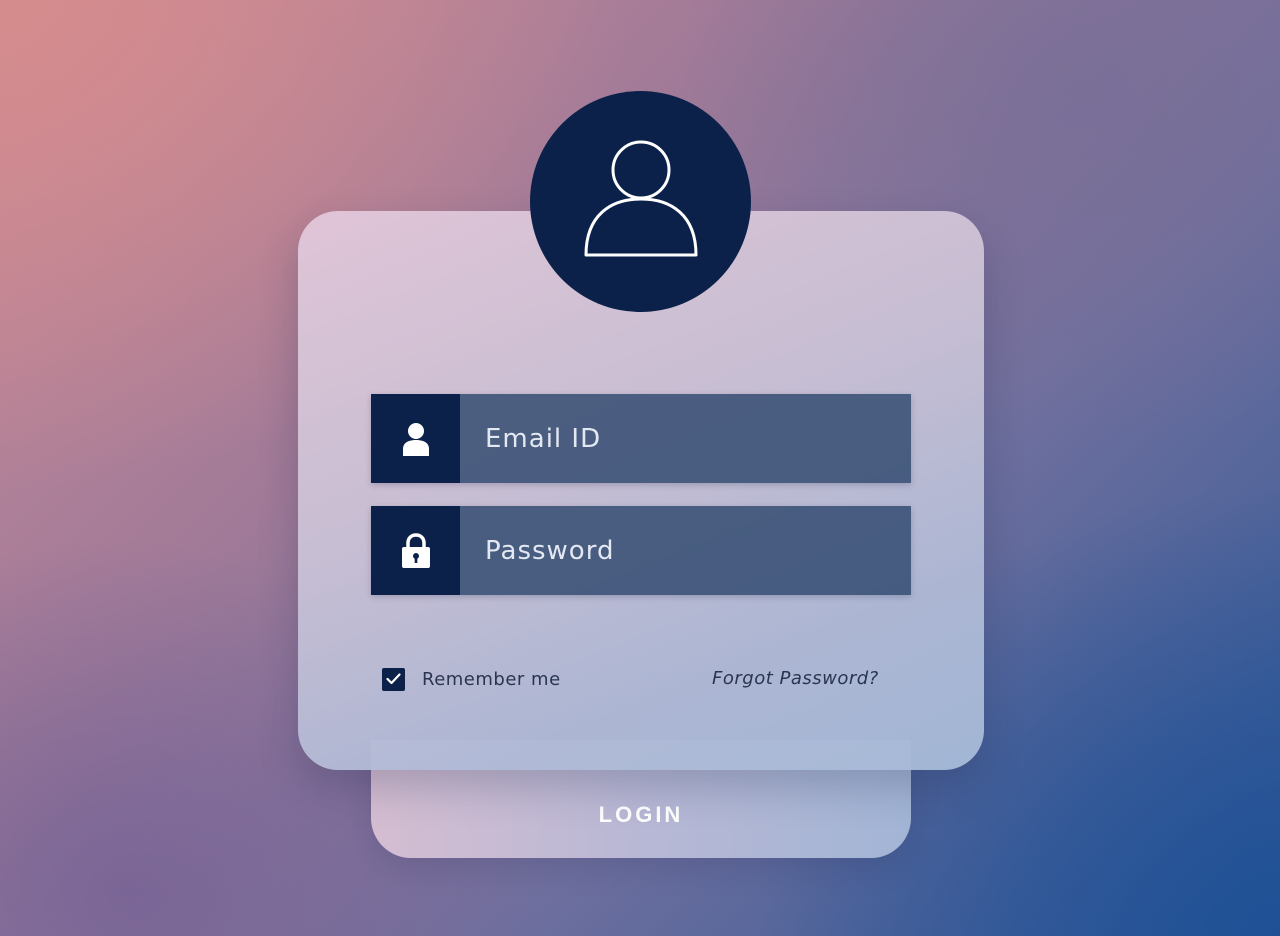  I want to click on email-icon-box, so click(415, 438).